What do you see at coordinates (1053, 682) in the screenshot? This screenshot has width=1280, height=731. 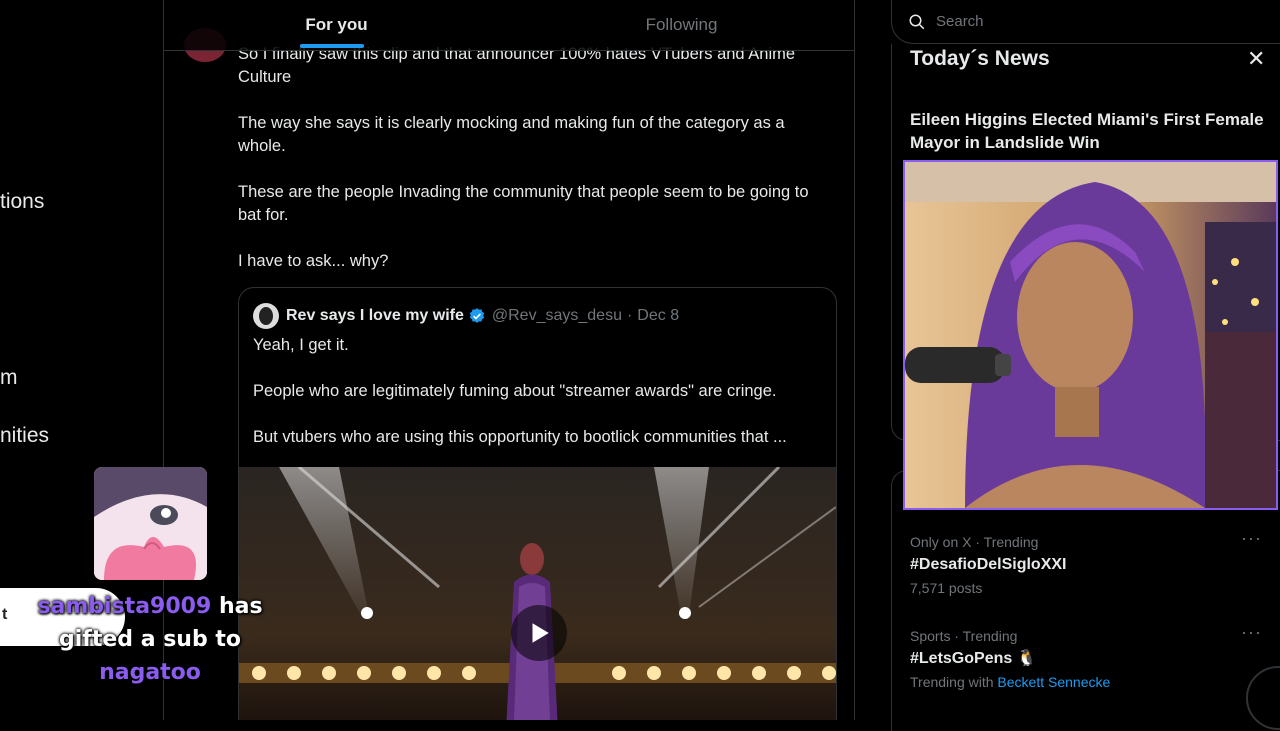 I see `trend-related-link: Beckett Sennecke` at bounding box center [1053, 682].